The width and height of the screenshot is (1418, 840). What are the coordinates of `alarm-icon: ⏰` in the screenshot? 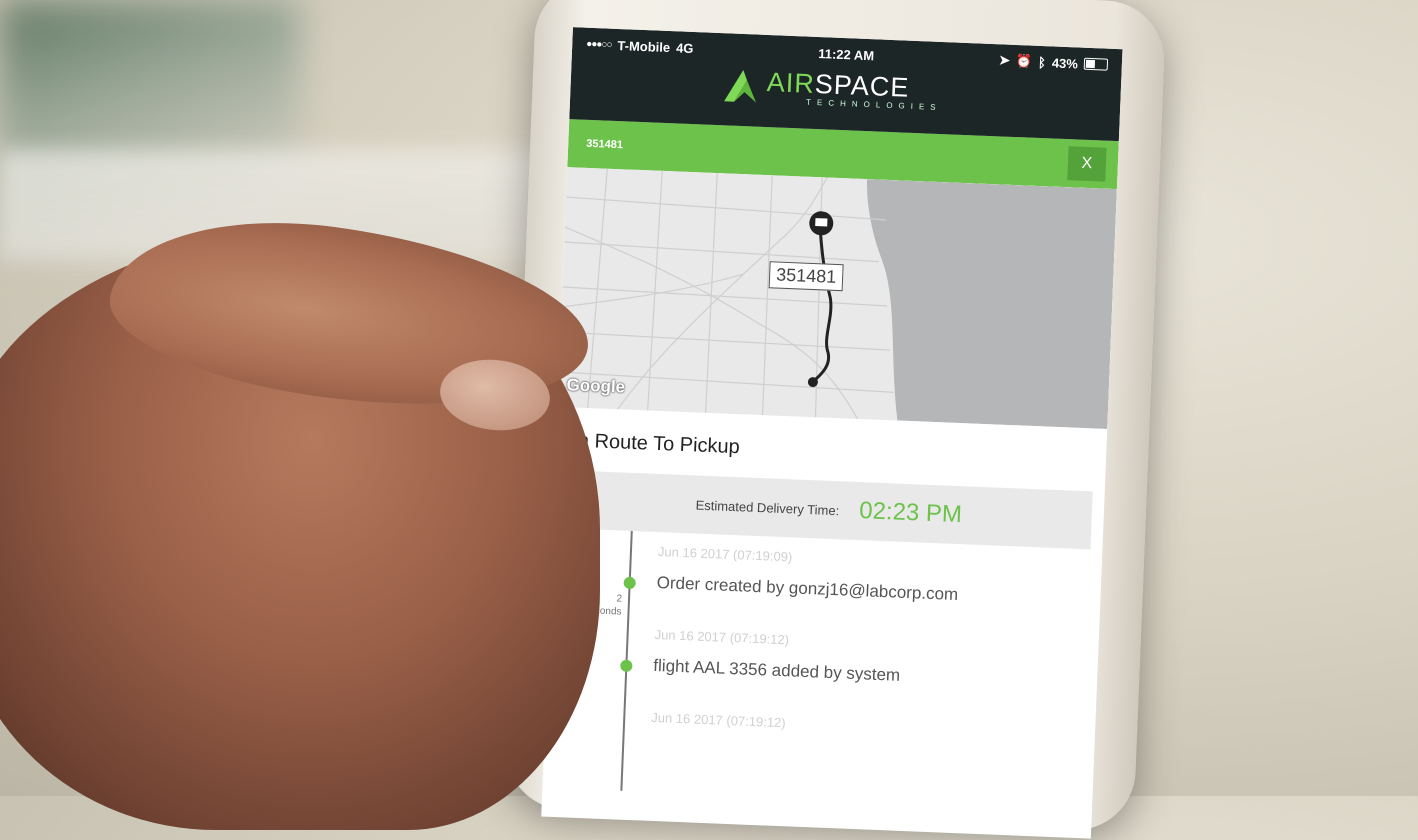 It's located at (1024, 60).